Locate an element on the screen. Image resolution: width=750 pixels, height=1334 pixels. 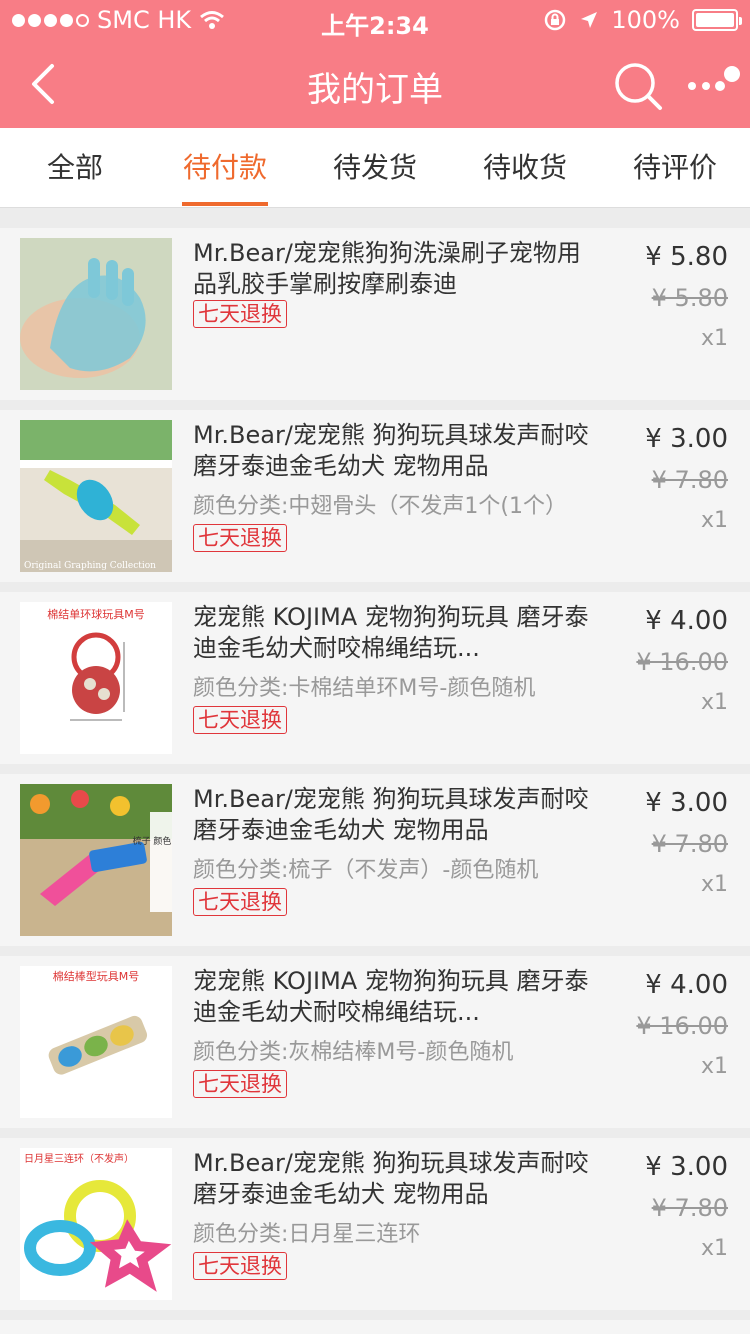
more-icon is located at coordinates (714, 84).